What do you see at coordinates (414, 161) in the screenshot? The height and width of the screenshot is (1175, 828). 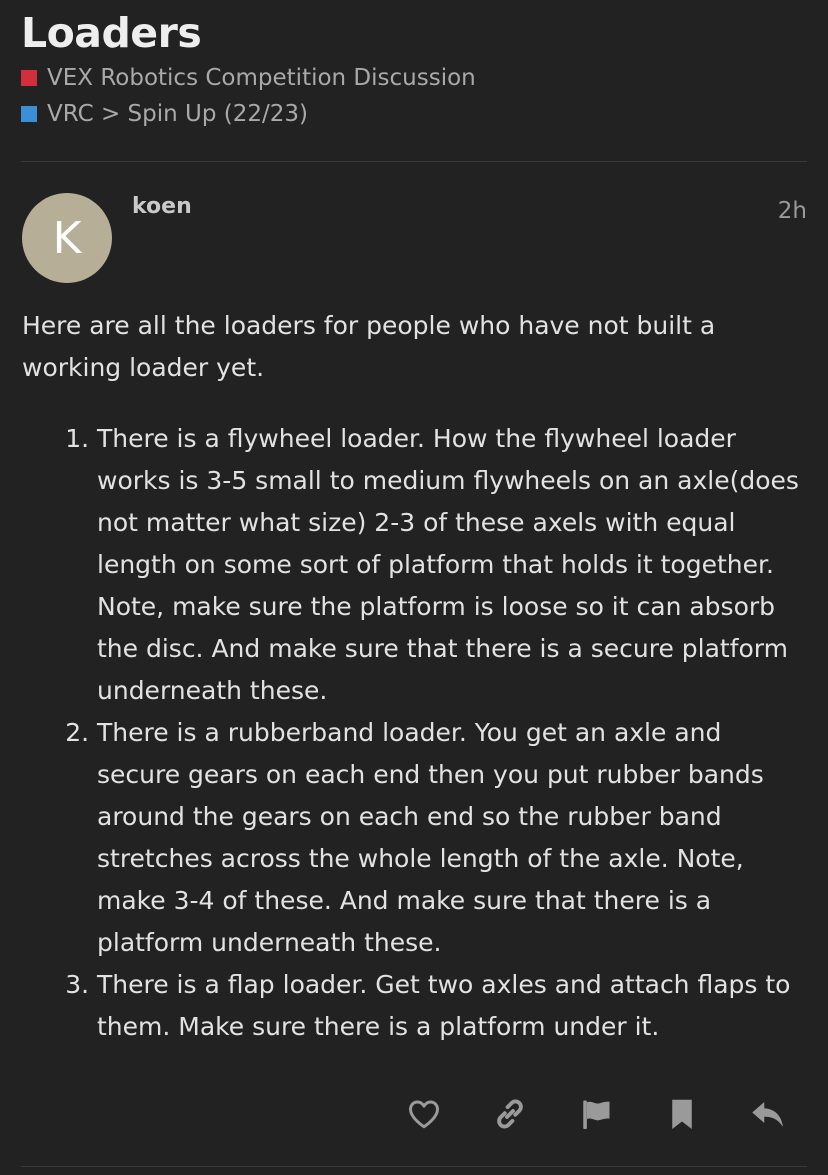 I see `header-divider` at bounding box center [414, 161].